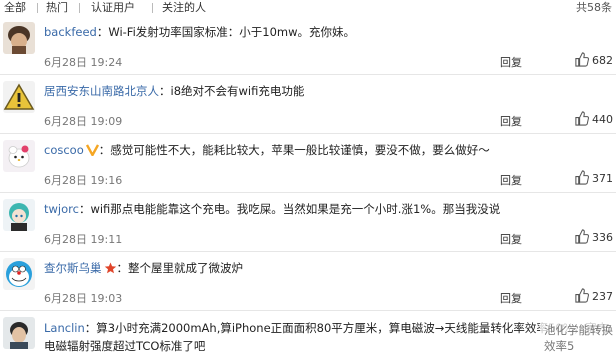  What do you see at coordinates (70, 32) in the screenshot?
I see `comment-username: backfeed` at bounding box center [70, 32].